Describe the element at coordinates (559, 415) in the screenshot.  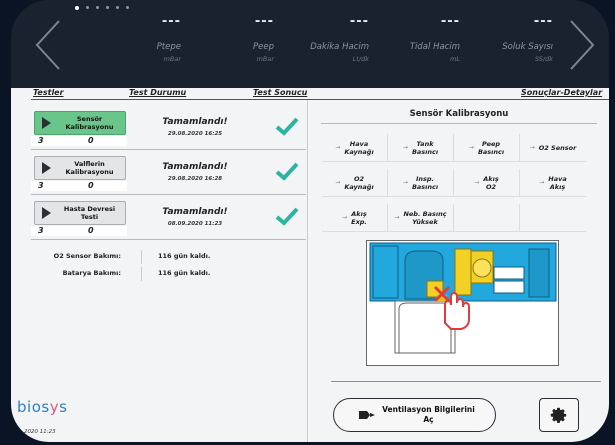
I see `settings-button` at that location.